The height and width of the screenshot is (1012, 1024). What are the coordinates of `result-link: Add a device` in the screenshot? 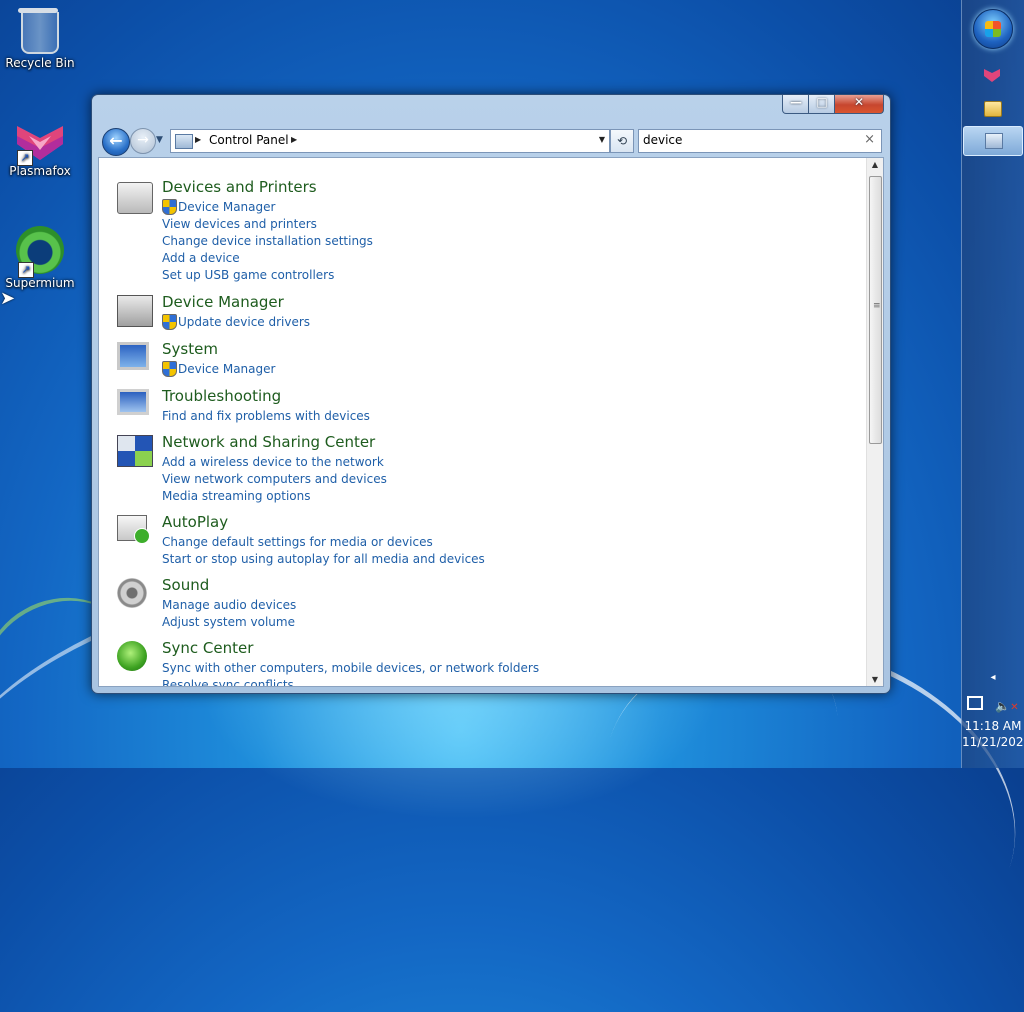 It's located at (201, 258).